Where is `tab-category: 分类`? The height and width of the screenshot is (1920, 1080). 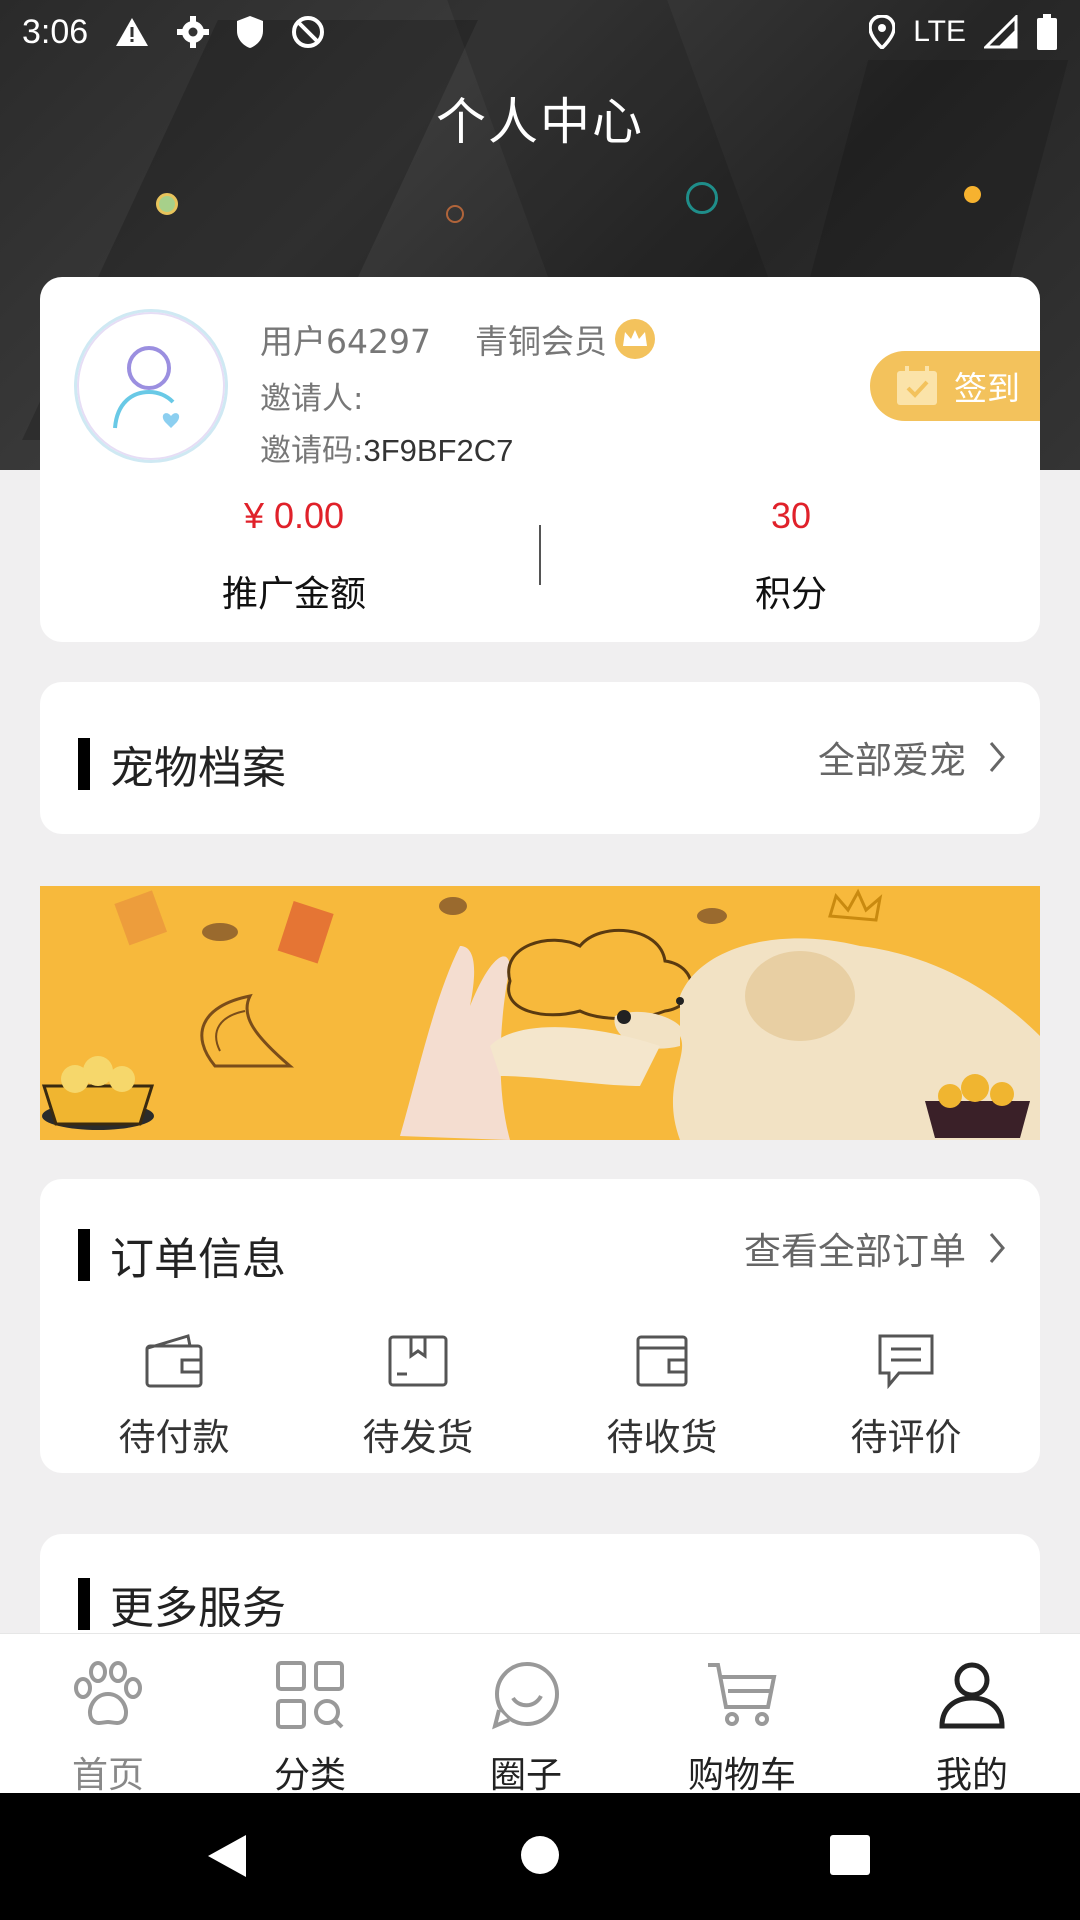 tab-category: 分类 is located at coordinates (310, 1727).